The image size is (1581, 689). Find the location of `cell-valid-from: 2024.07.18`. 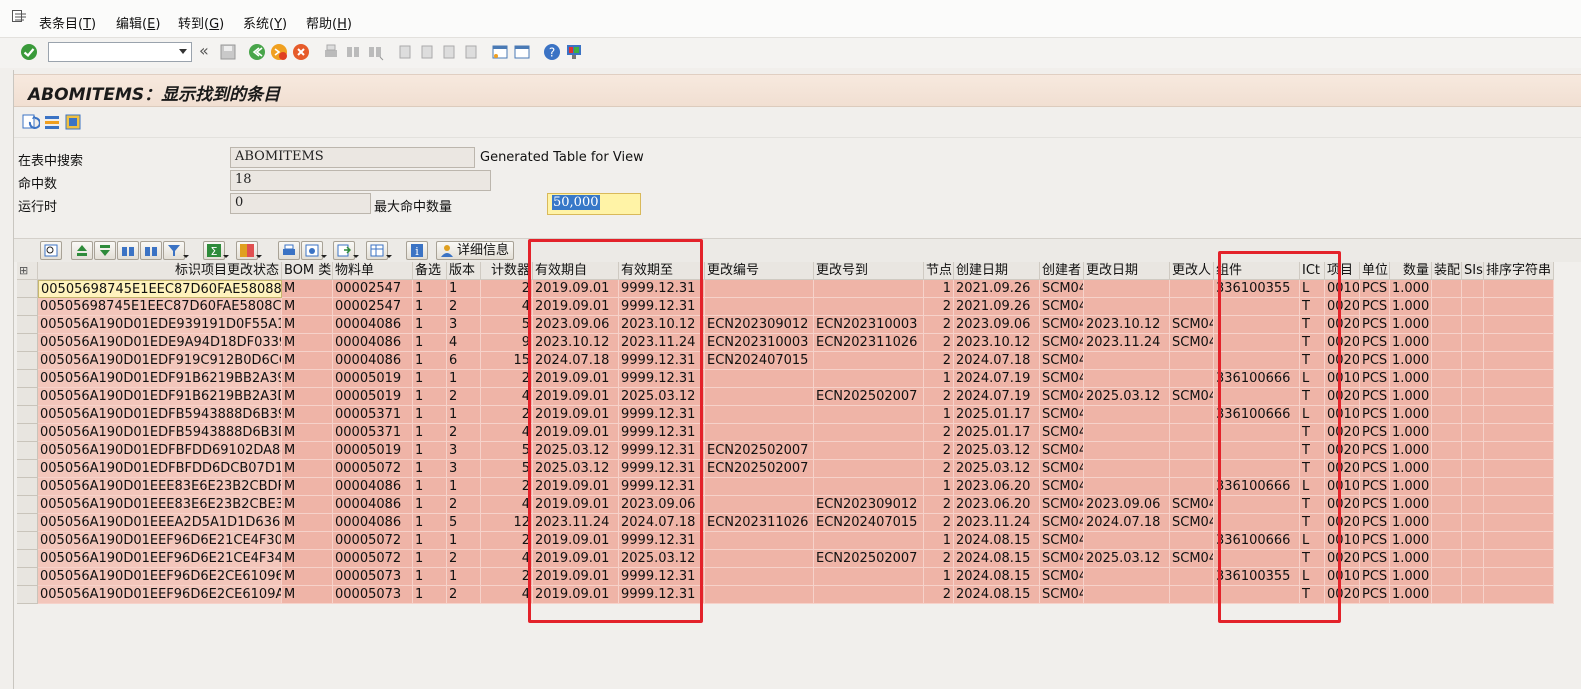

cell-valid-from: 2024.07.18 is located at coordinates (576, 361).